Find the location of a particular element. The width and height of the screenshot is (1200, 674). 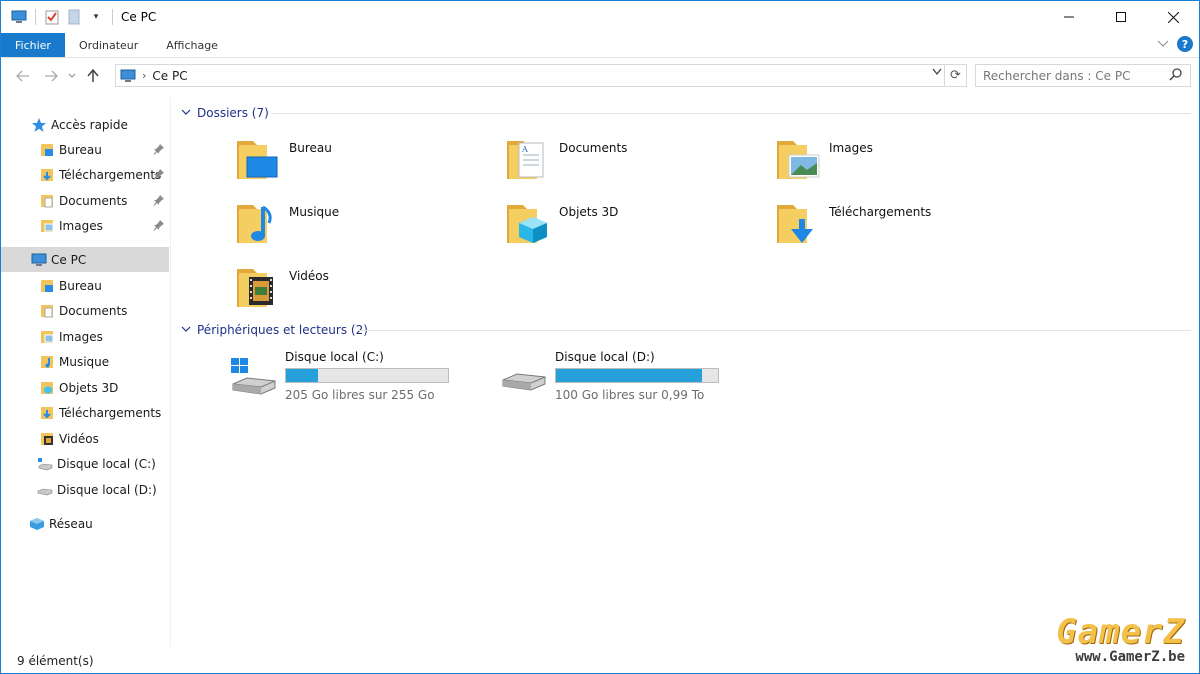

sidebar-item-quick-downloads: Téléchargements is located at coordinates (85, 174).